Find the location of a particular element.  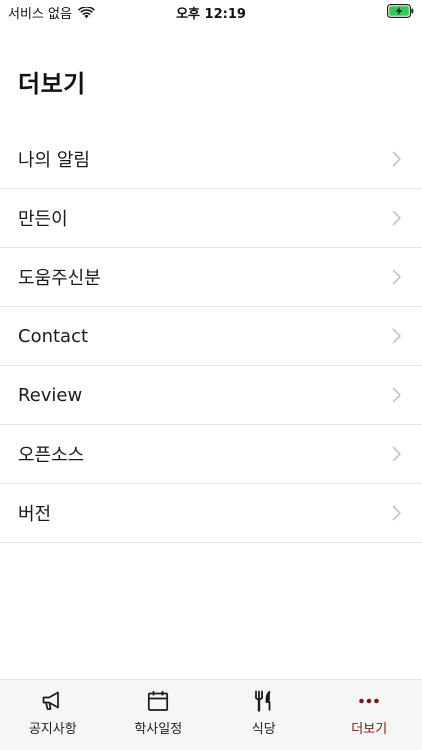

menu-item-review: Review is located at coordinates (211, 395).